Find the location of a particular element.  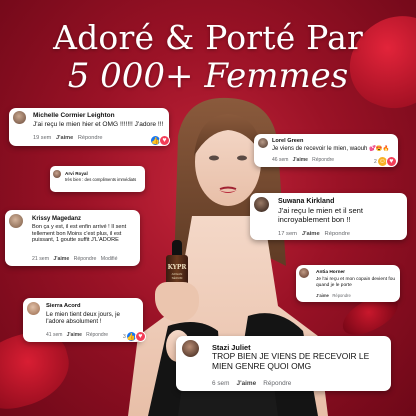

comment-time: 19 sem is located at coordinates (42, 138).